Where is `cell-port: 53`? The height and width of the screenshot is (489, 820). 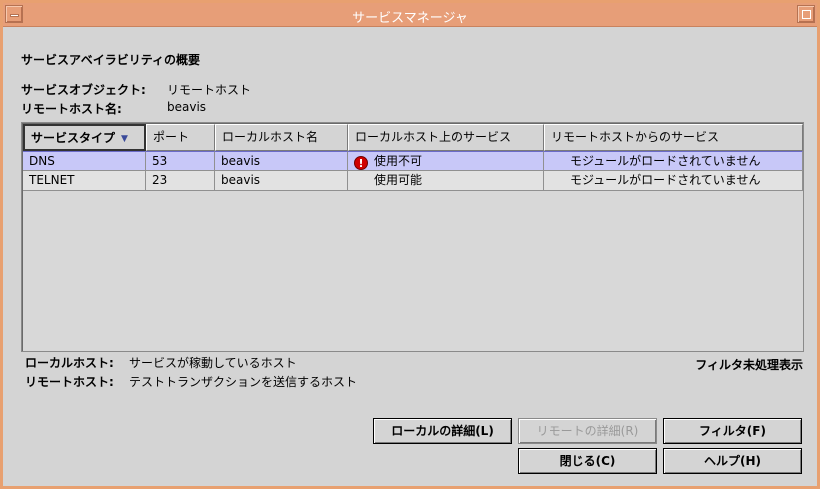 cell-port: 53 is located at coordinates (180, 161).